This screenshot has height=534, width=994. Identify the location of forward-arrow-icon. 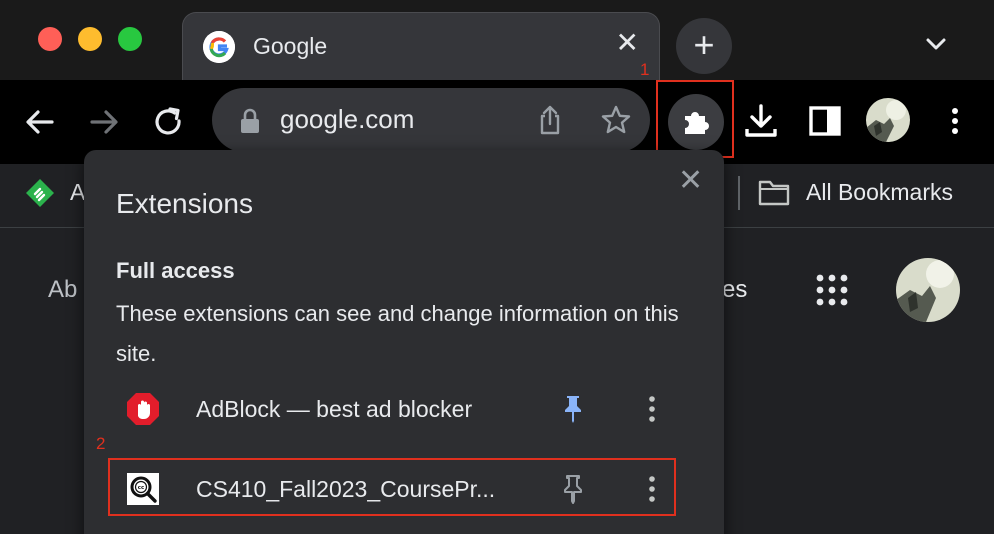
(104, 122).